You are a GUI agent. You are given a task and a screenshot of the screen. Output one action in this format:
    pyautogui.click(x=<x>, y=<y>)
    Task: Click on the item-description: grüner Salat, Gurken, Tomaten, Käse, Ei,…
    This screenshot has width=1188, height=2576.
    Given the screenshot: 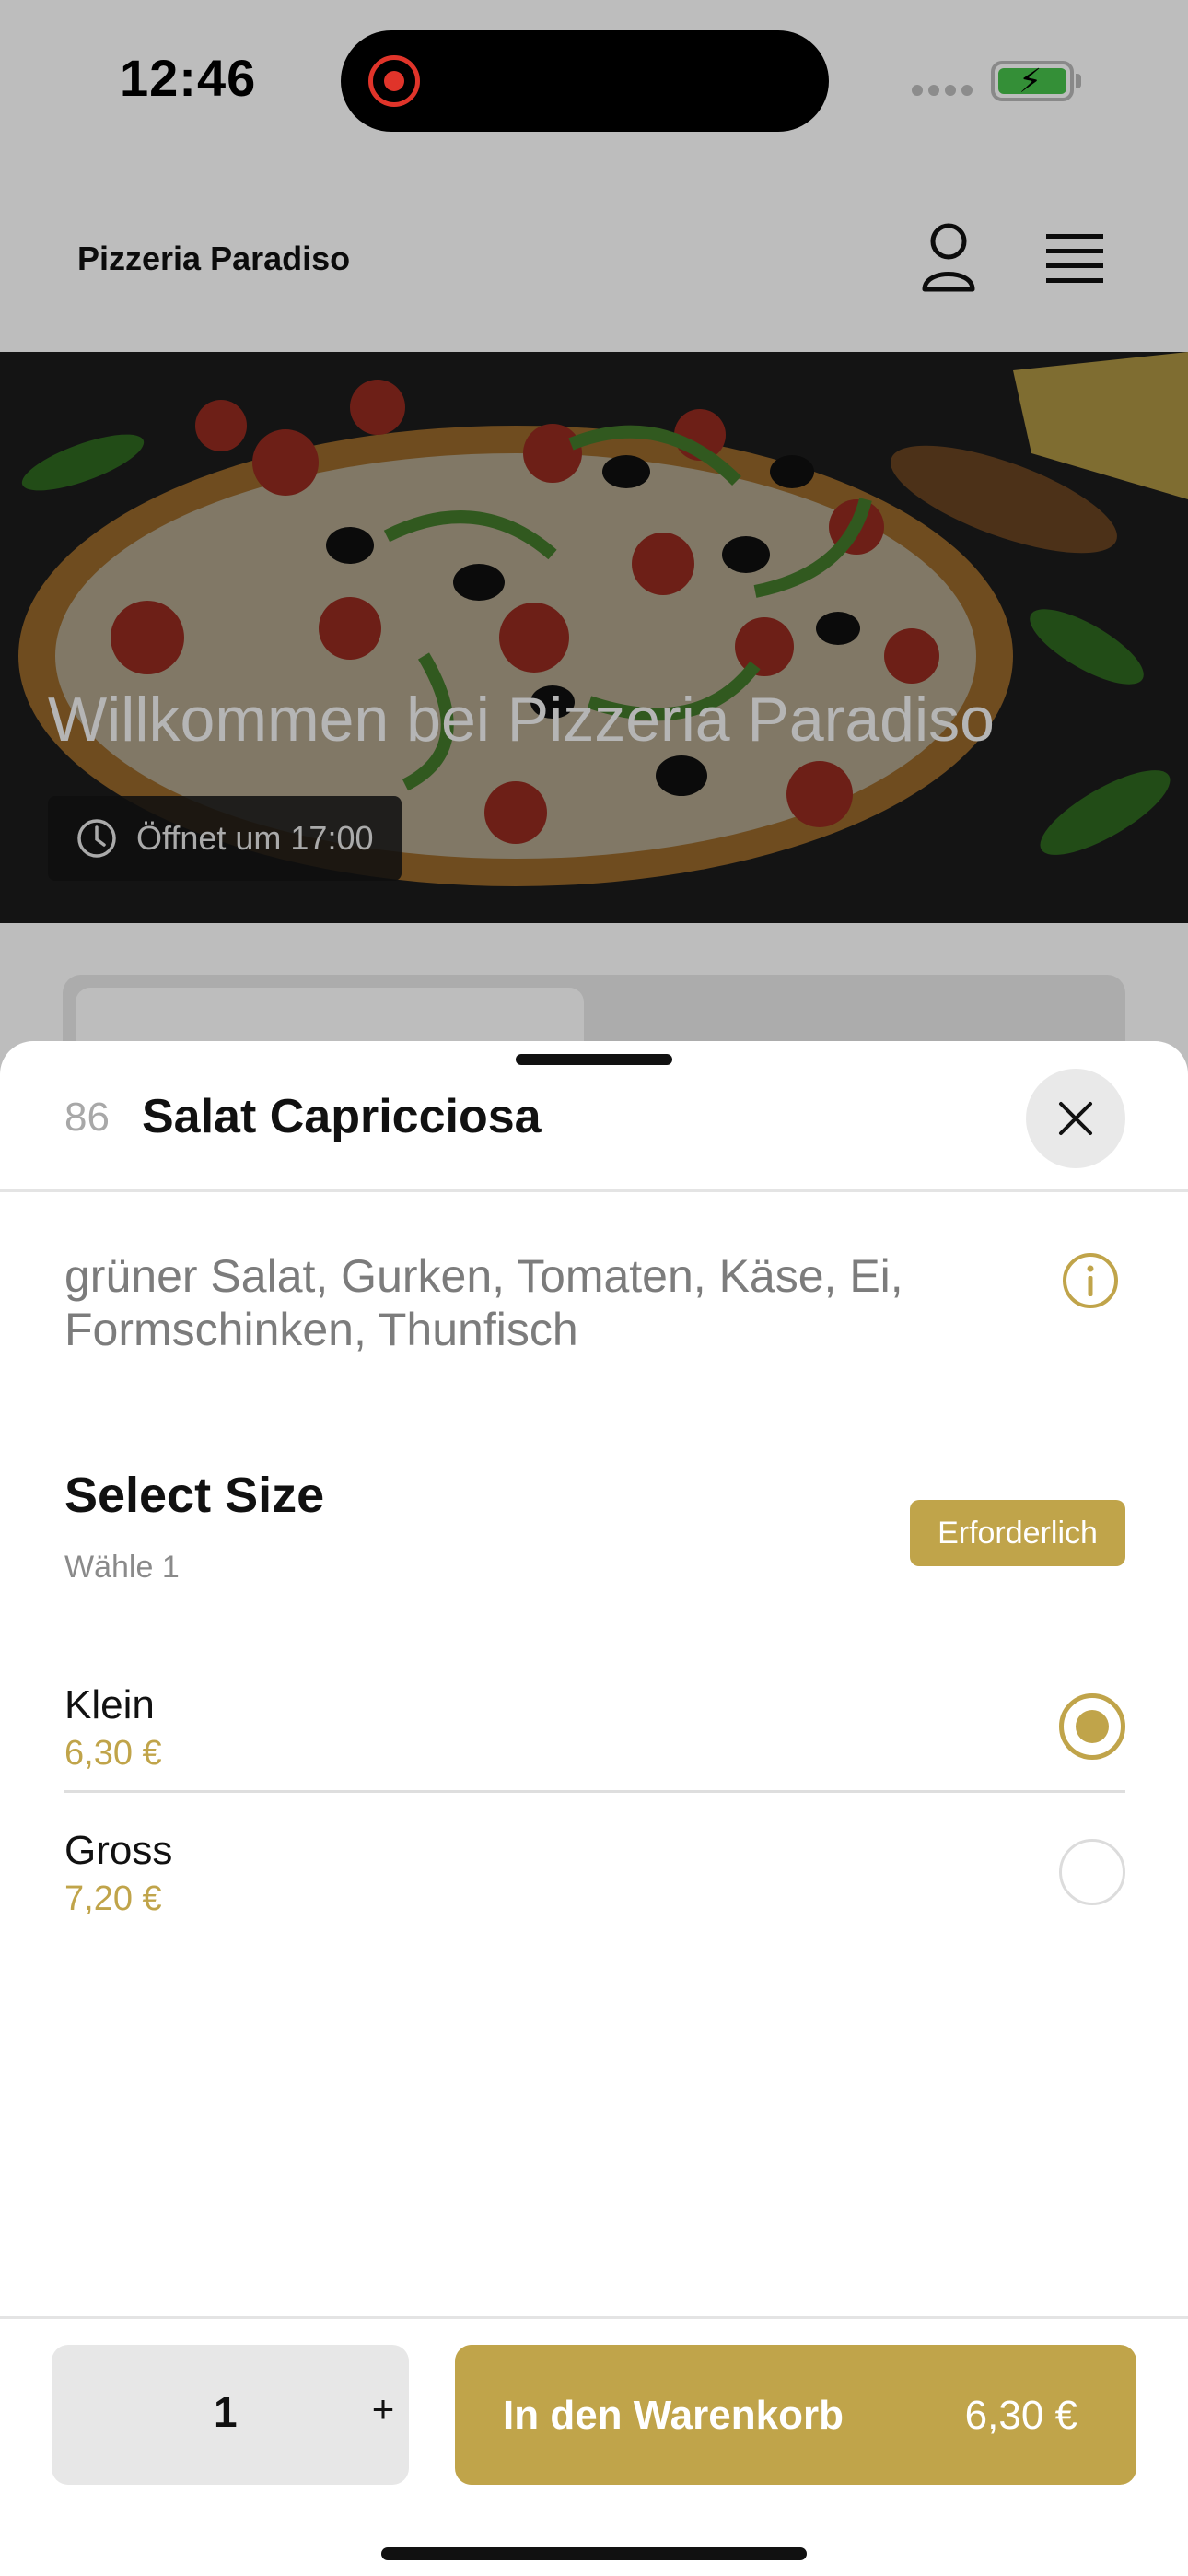 What is the action you would take?
    pyautogui.click(x=483, y=1302)
    